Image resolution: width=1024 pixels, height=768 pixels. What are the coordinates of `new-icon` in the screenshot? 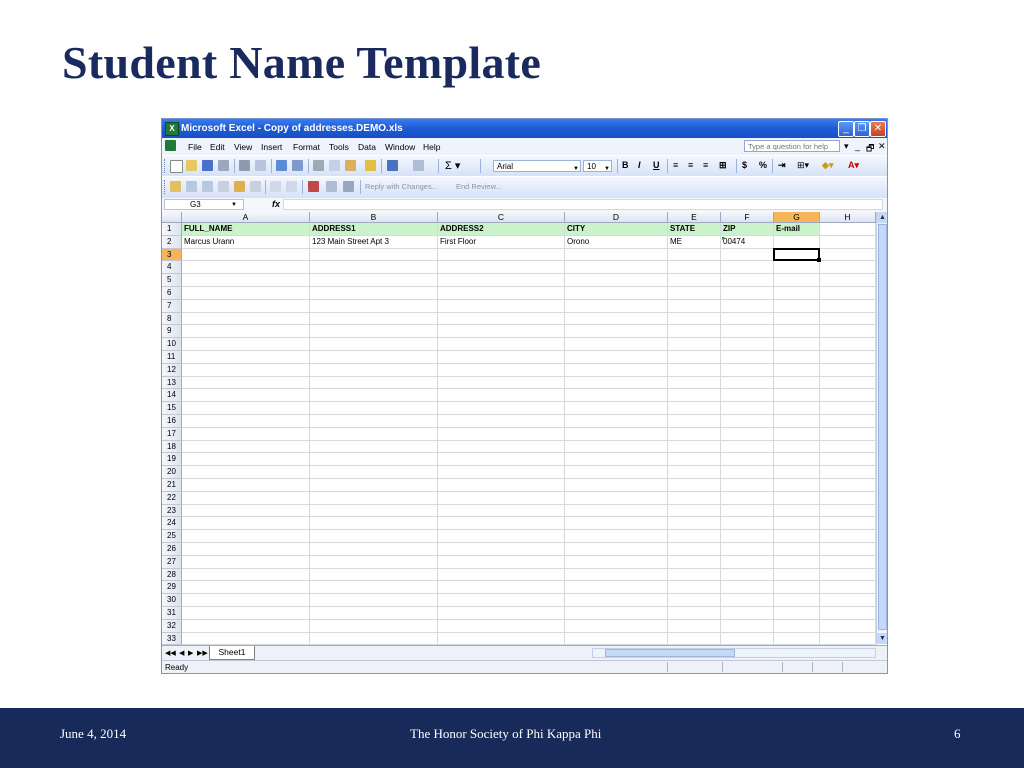 It's located at (176, 166).